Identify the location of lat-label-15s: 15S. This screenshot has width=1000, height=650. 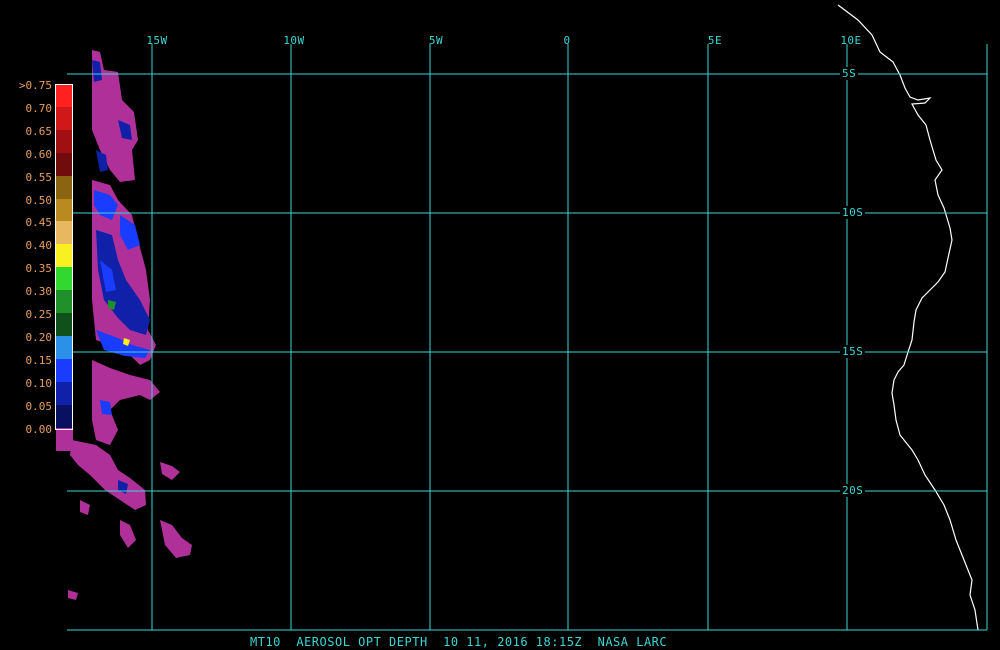
(853, 351).